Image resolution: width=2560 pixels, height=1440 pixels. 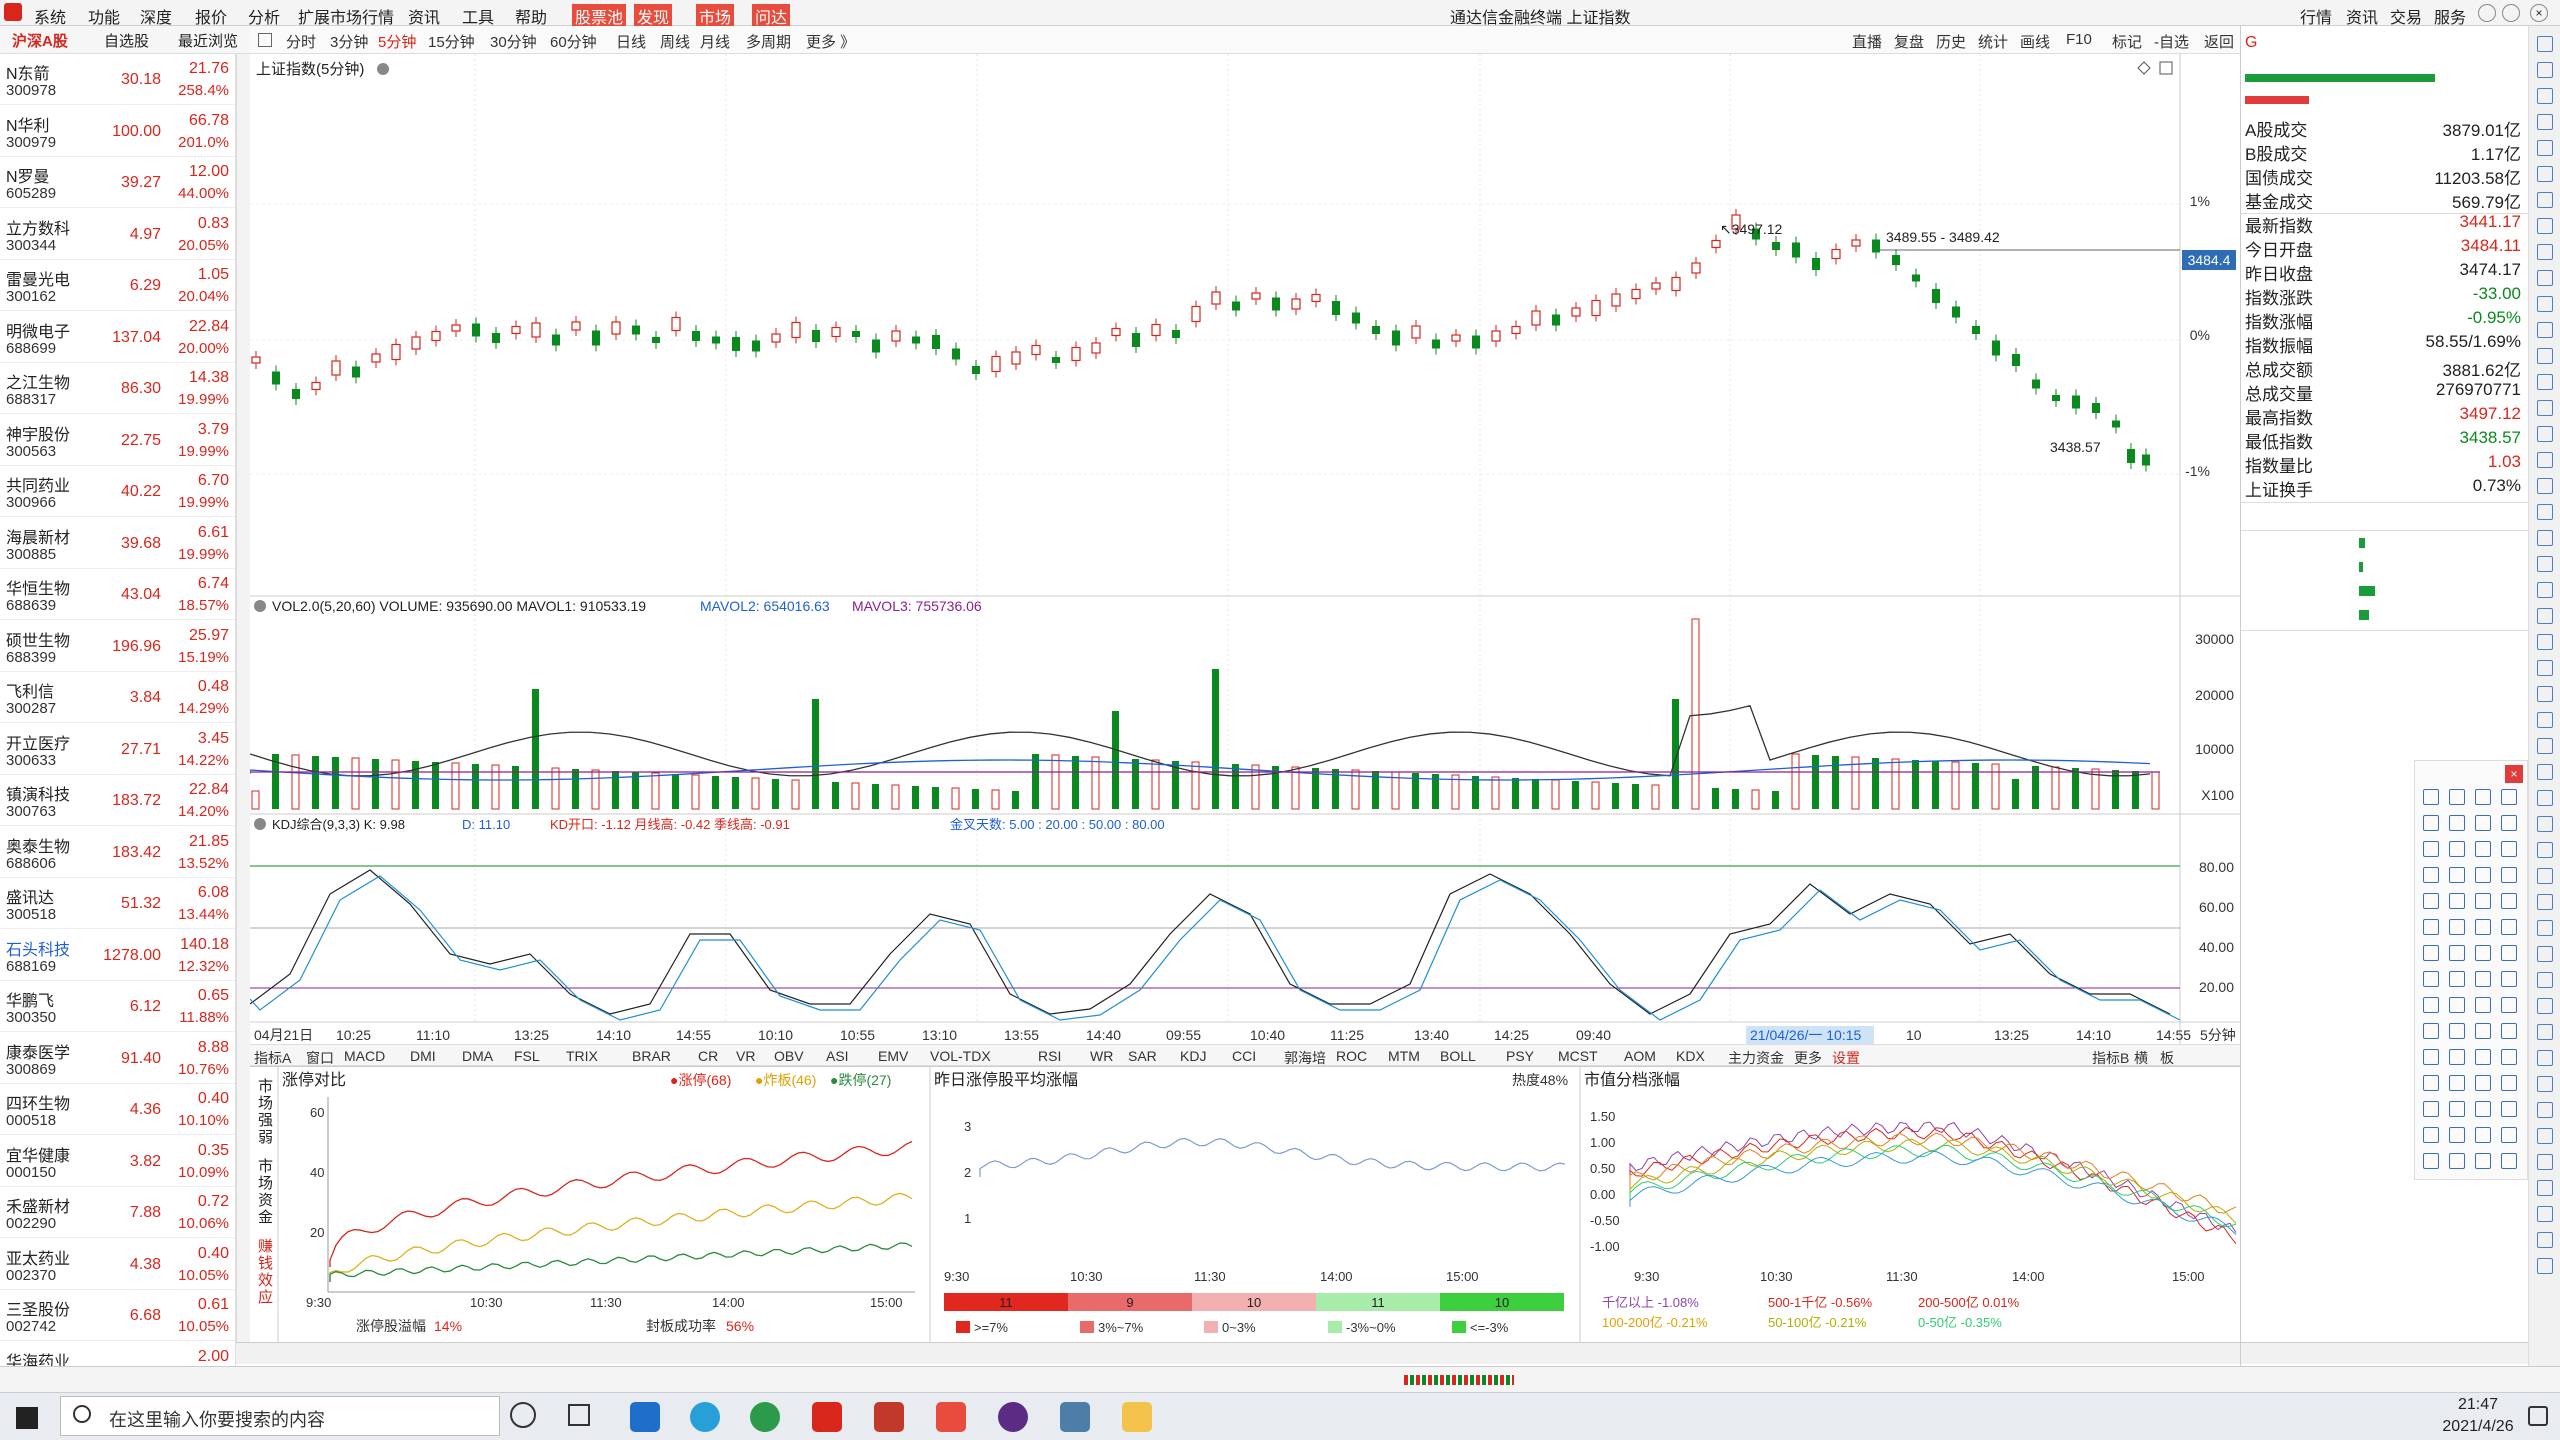 I want to click on stock-row: 华恒生物 688639 43.04 6.74 18.57%, so click(x=117, y=594).